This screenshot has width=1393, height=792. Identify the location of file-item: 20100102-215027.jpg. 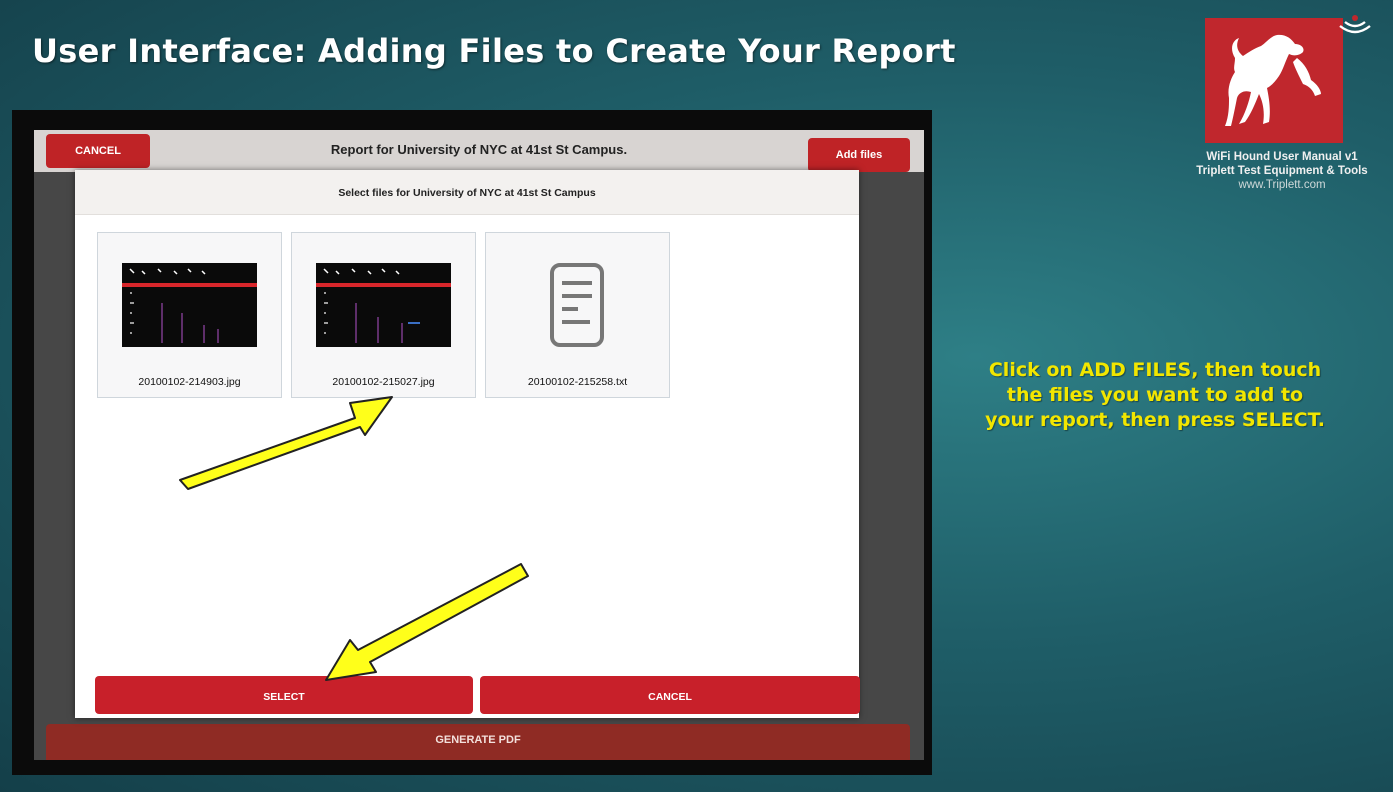
(383, 315).